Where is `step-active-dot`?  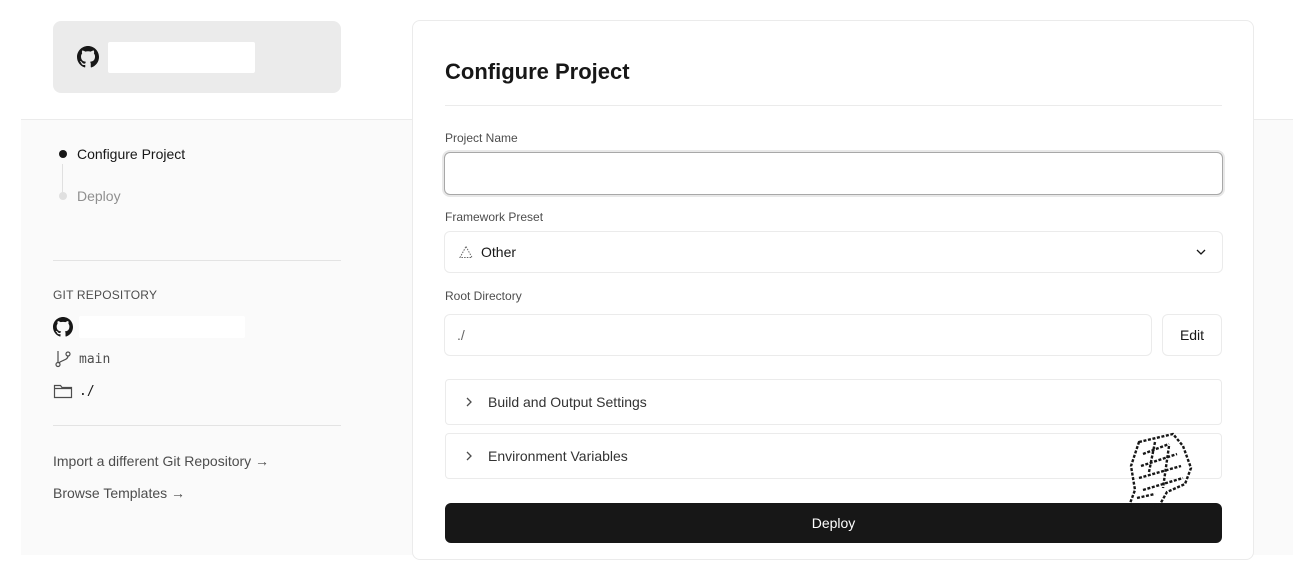
step-active-dot is located at coordinates (63, 154).